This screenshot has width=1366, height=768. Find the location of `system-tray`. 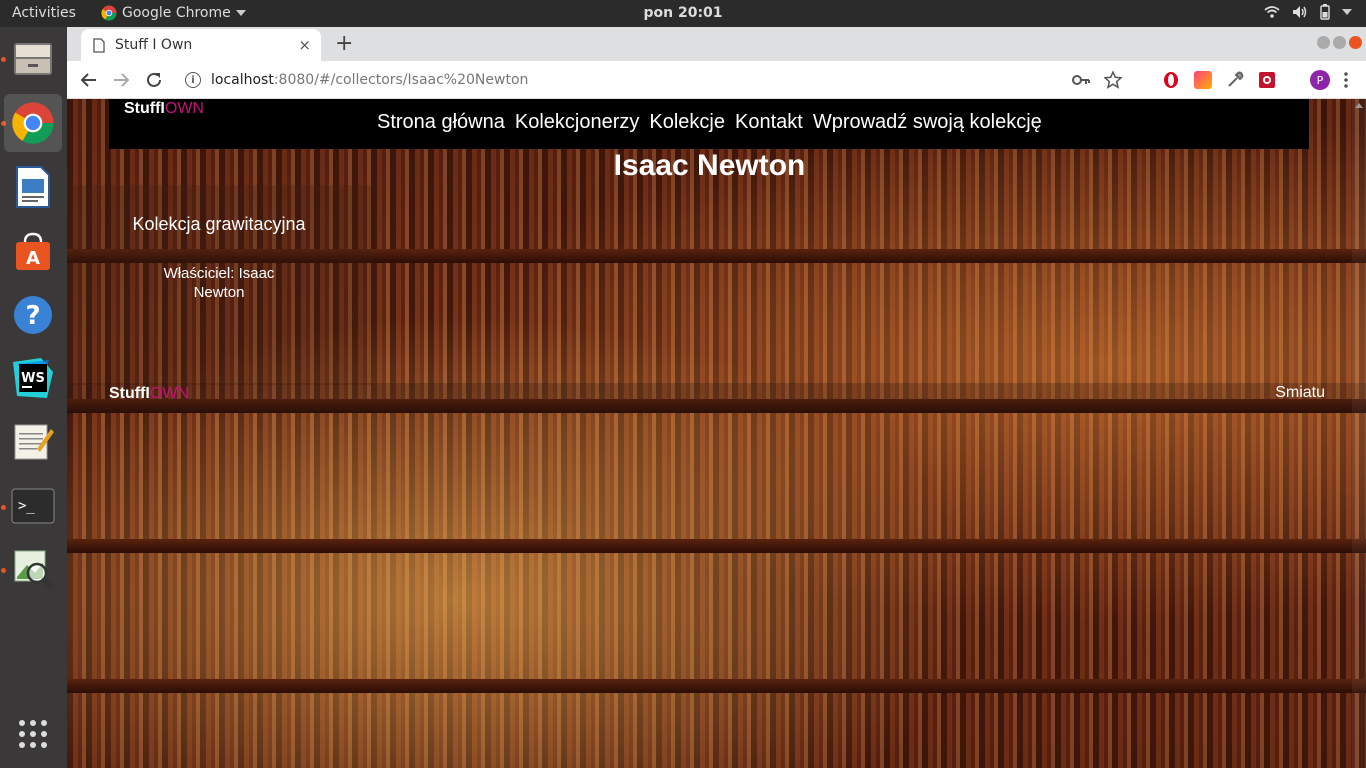

system-tray is located at coordinates (1308, 12).